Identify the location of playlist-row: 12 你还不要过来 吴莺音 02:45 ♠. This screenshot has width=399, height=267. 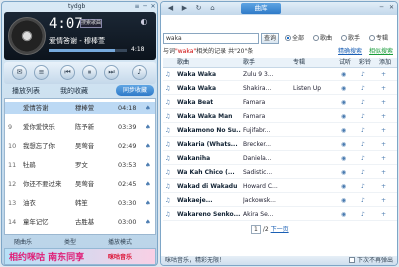
(80, 184).